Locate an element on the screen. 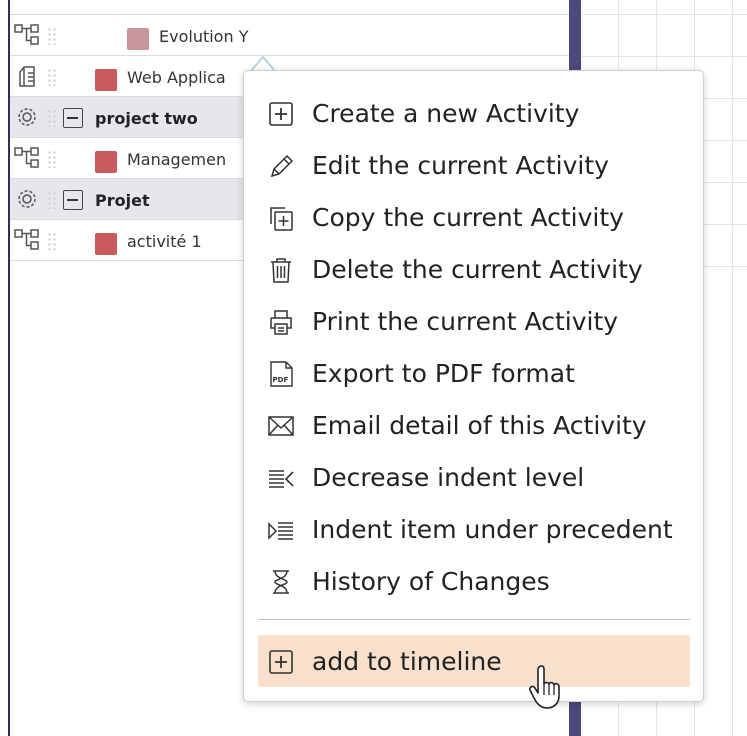  pdf-icon: PDF is located at coordinates (281, 374).